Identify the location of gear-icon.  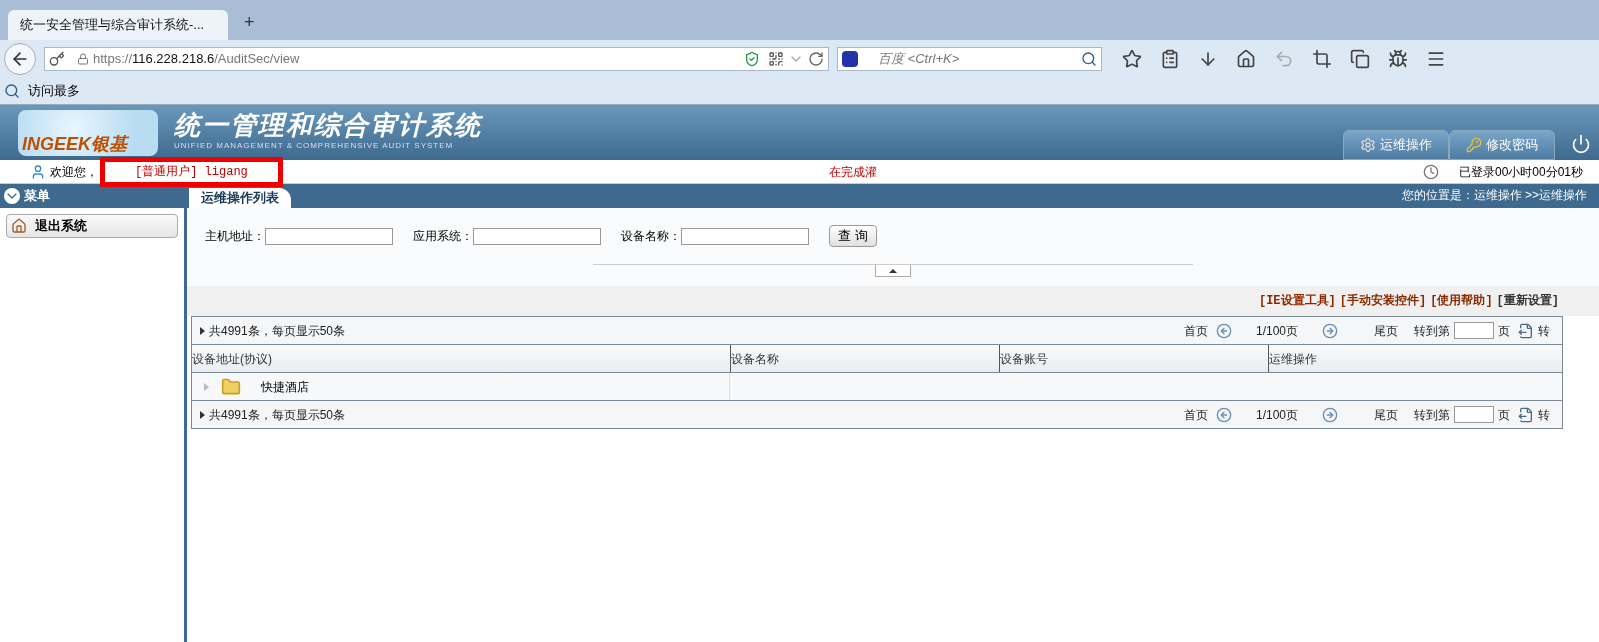
(1368, 145).